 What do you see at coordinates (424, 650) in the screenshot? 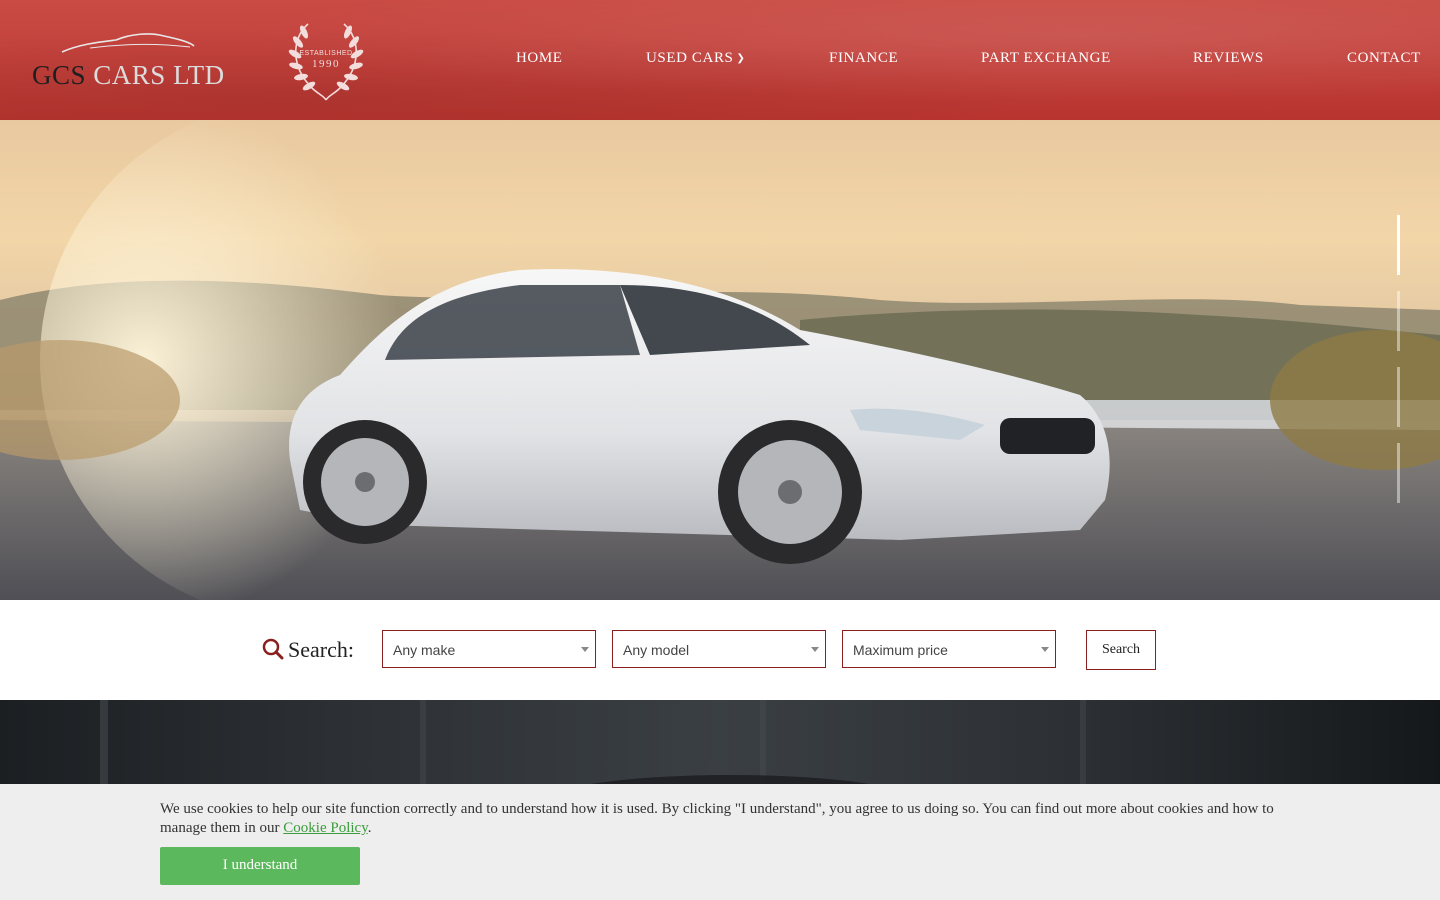
I see `make-select-value: Any make` at bounding box center [424, 650].